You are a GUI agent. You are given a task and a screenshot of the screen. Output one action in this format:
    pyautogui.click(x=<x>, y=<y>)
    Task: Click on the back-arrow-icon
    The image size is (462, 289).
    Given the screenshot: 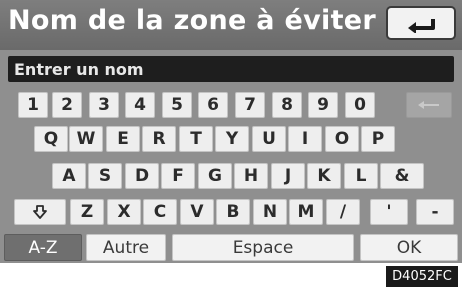 What is the action you would take?
    pyautogui.click(x=421, y=26)
    